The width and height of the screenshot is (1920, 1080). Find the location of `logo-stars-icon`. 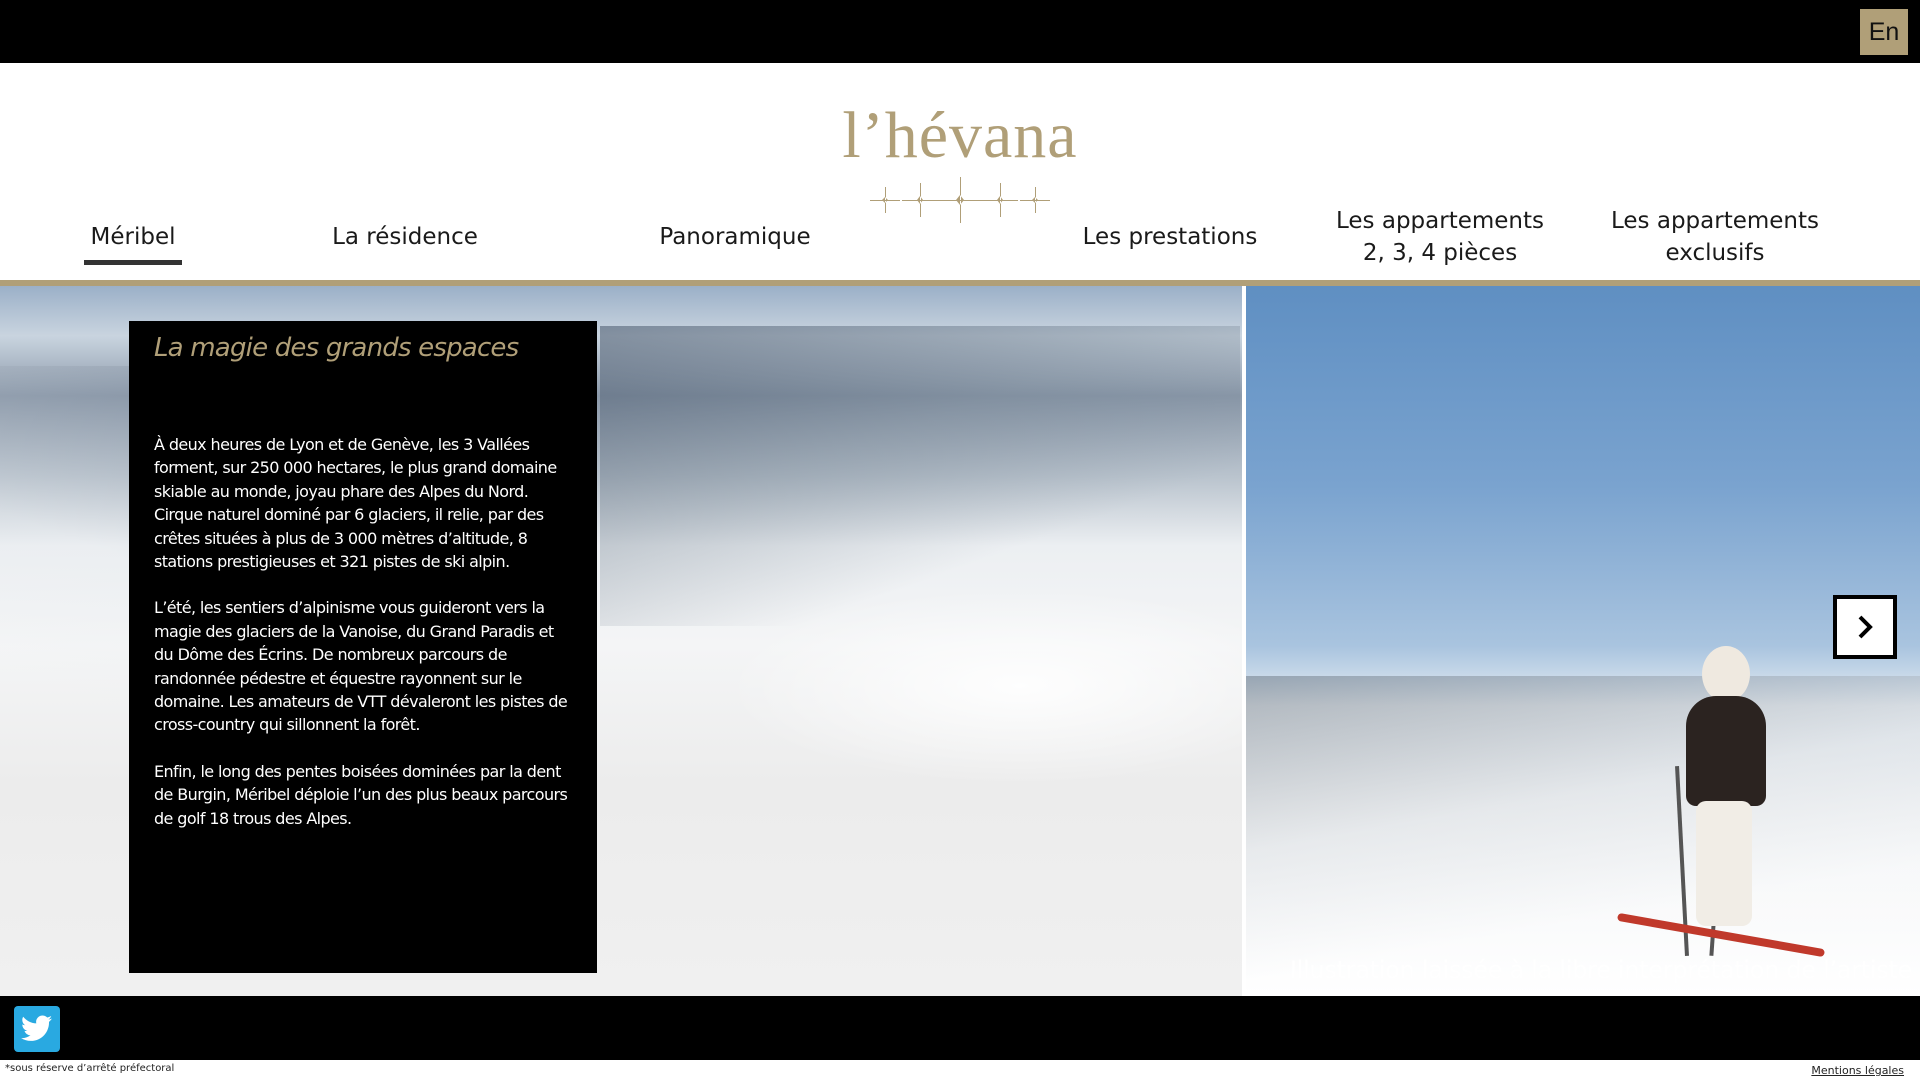

logo-stars-icon is located at coordinates (960, 200).